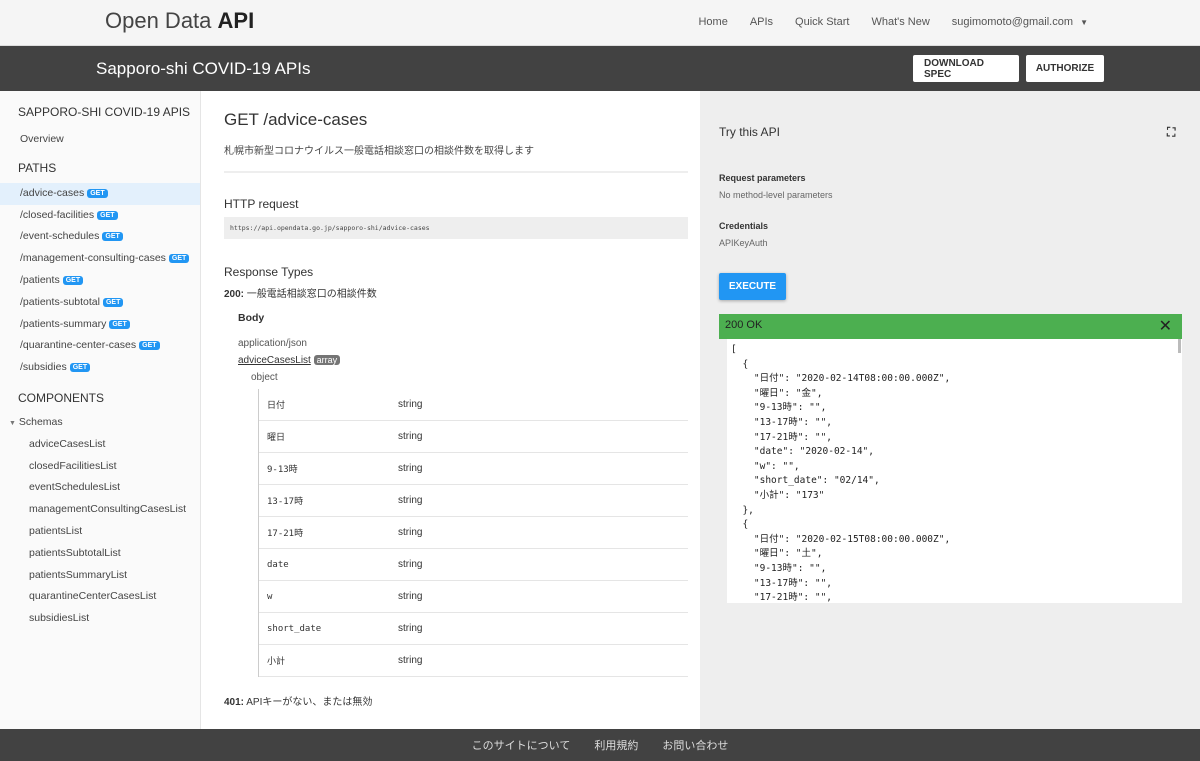 The image size is (1200, 761). I want to click on sidebar-schema-item: closedFacilitiesList, so click(100, 467).